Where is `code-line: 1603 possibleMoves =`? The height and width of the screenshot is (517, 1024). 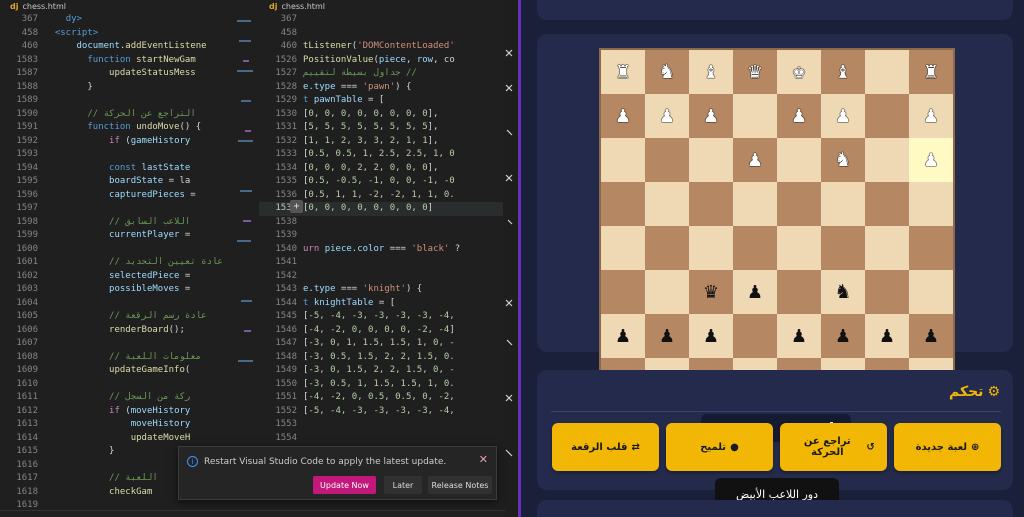 code-line: 1603 possibleMoves = is located at coordinates (95, 290).